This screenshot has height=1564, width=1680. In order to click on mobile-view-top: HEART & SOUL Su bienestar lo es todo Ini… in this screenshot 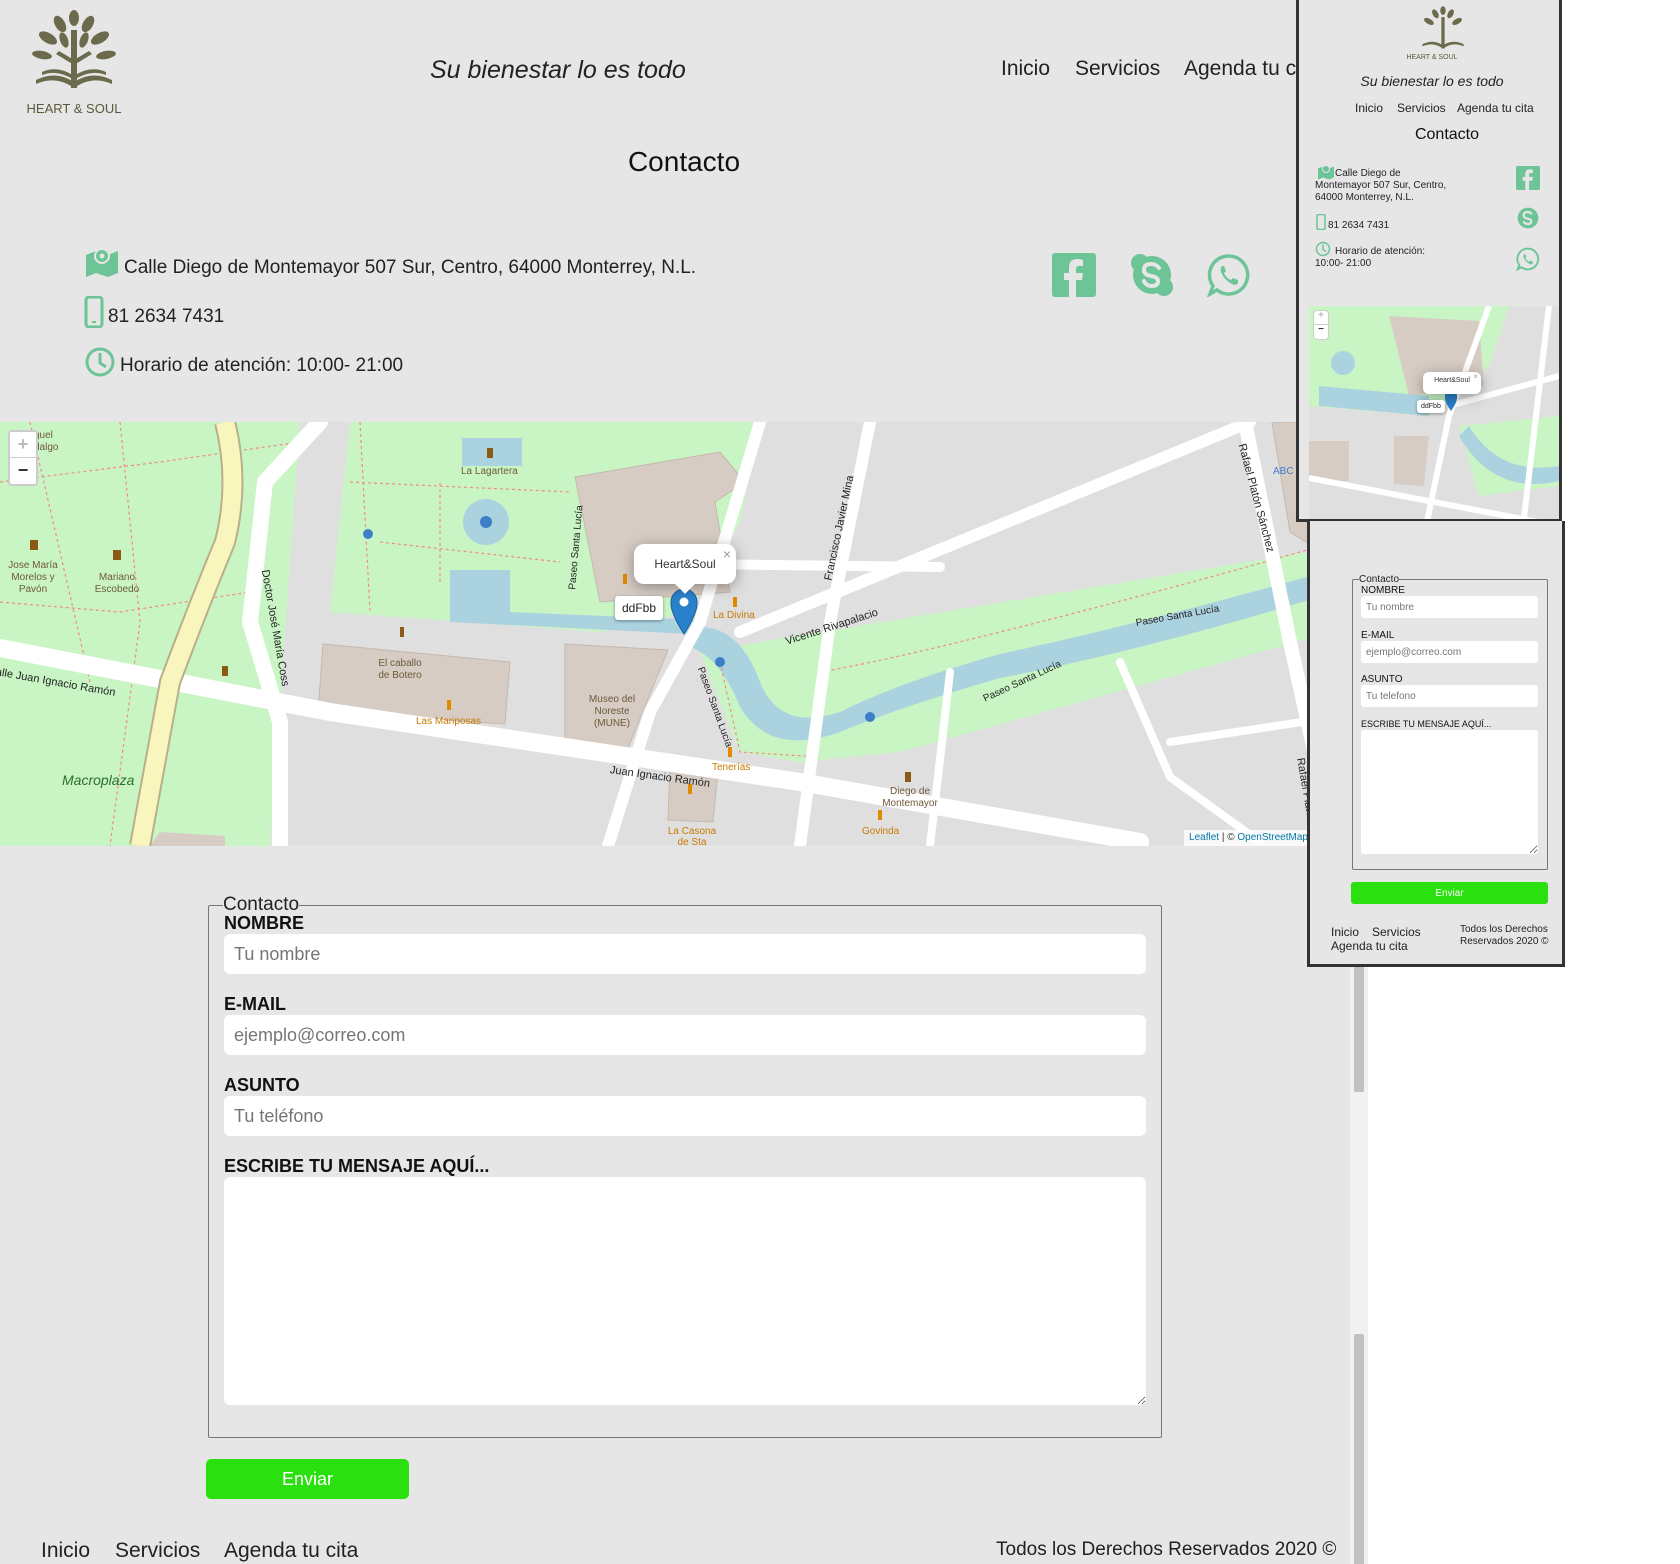, I will do `click(1429, 261)`.